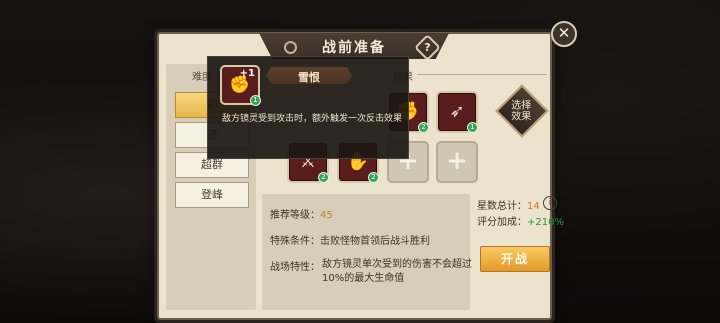 The width and height of the screenshot is (720, 323). I want to click on effect-tooltip: ✊ +1 1 雪恨 敌方镜灵受到攻击时，额外触发一次反击效果, so click(308, 107).